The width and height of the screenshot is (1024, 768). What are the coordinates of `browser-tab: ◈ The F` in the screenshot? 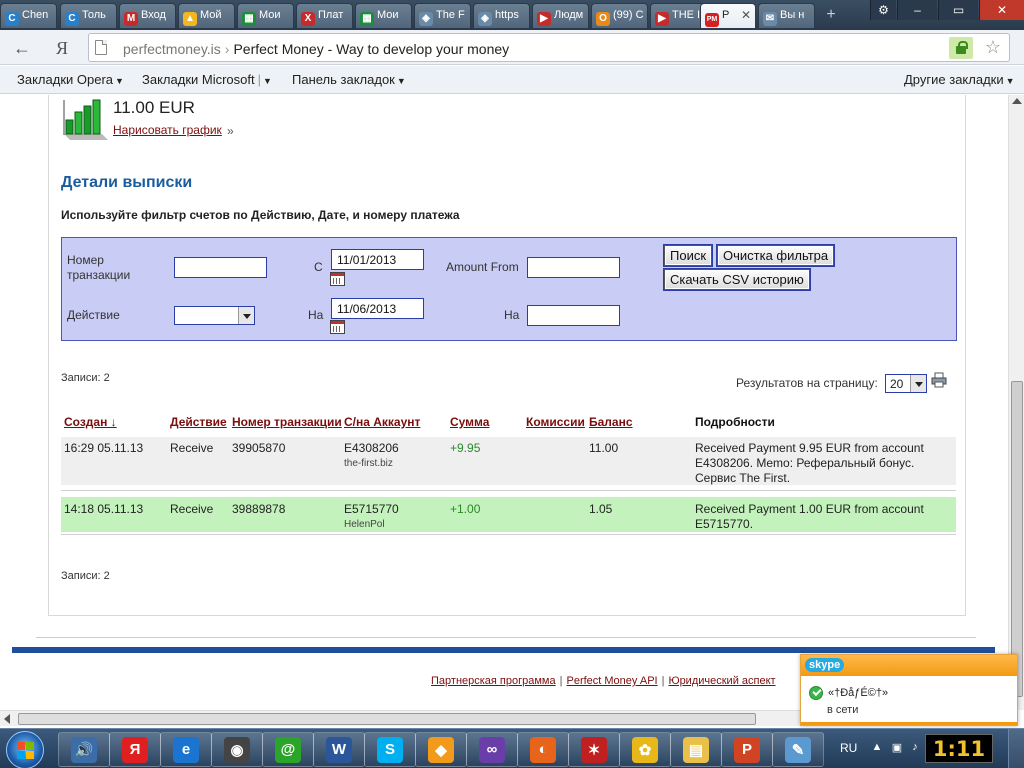 It's located at (442, 15).